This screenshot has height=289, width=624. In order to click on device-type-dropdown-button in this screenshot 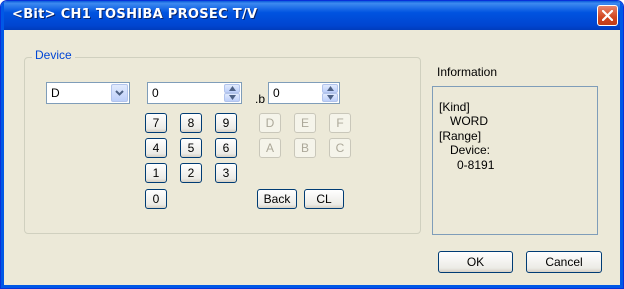, I will do `click(119, 93)`.